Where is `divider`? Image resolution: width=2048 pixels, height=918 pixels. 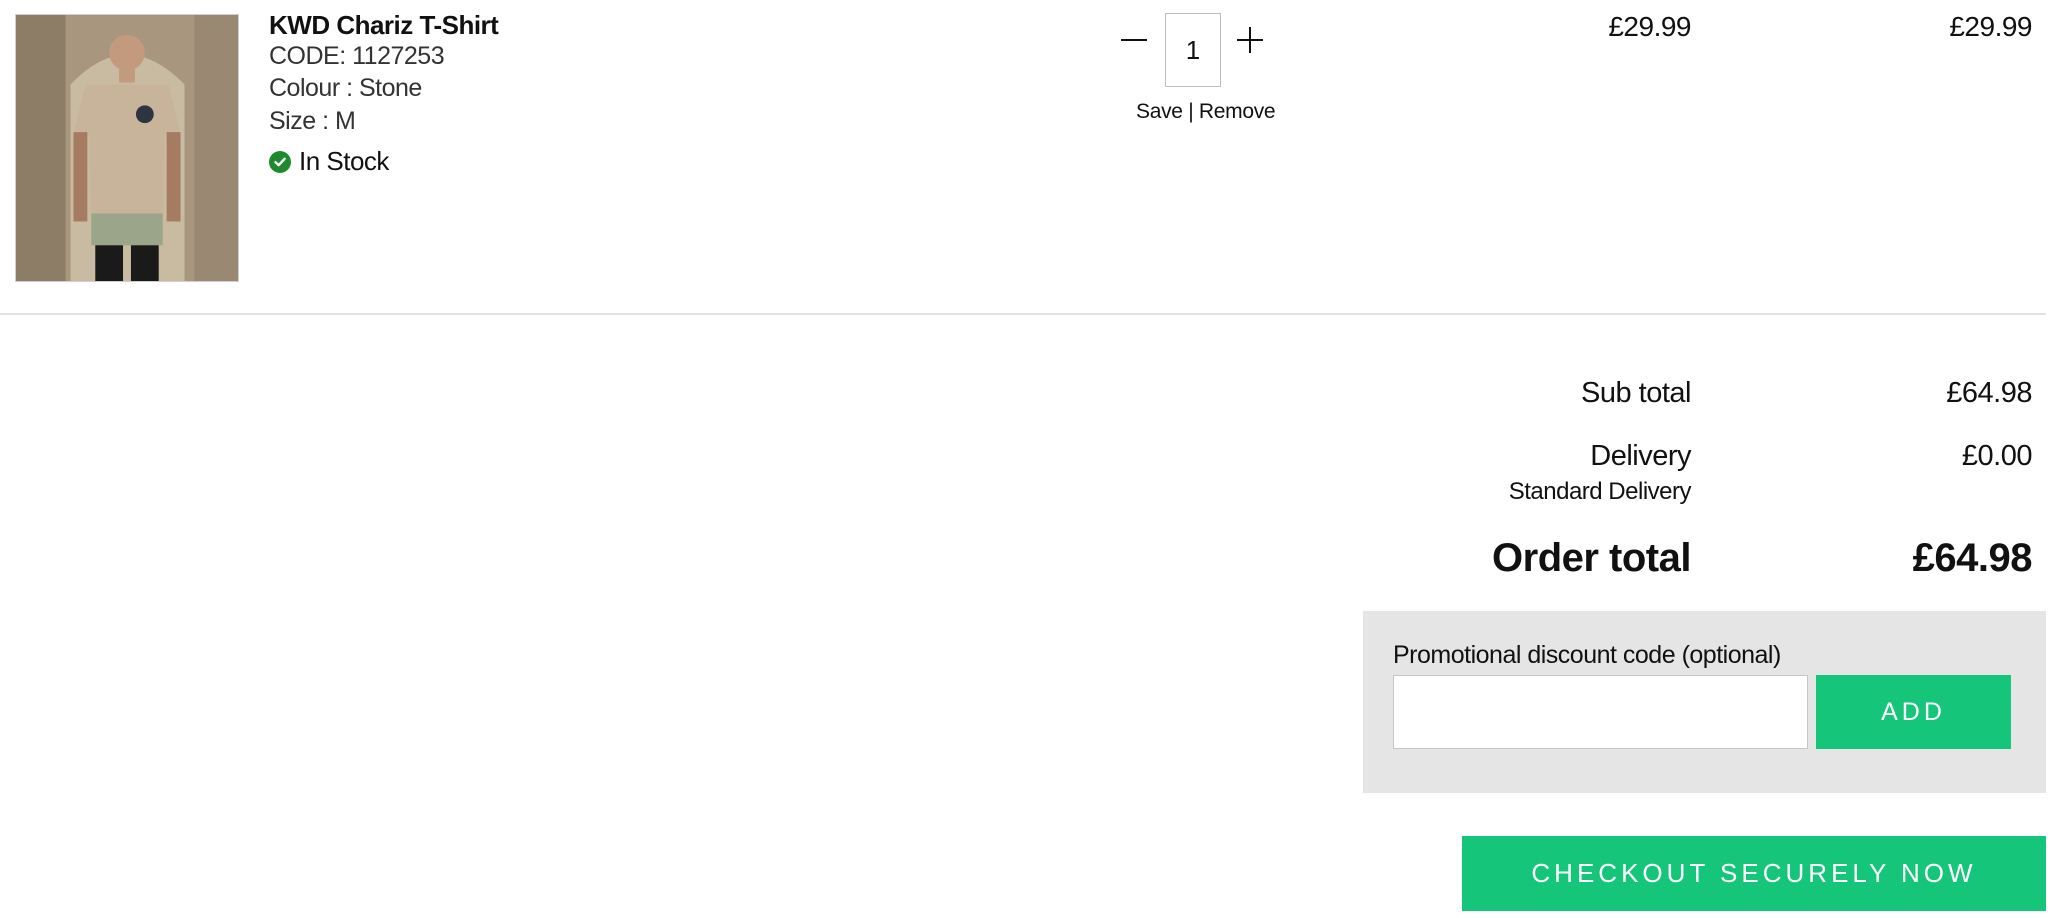 divider is located at coordinates (1023, 314).